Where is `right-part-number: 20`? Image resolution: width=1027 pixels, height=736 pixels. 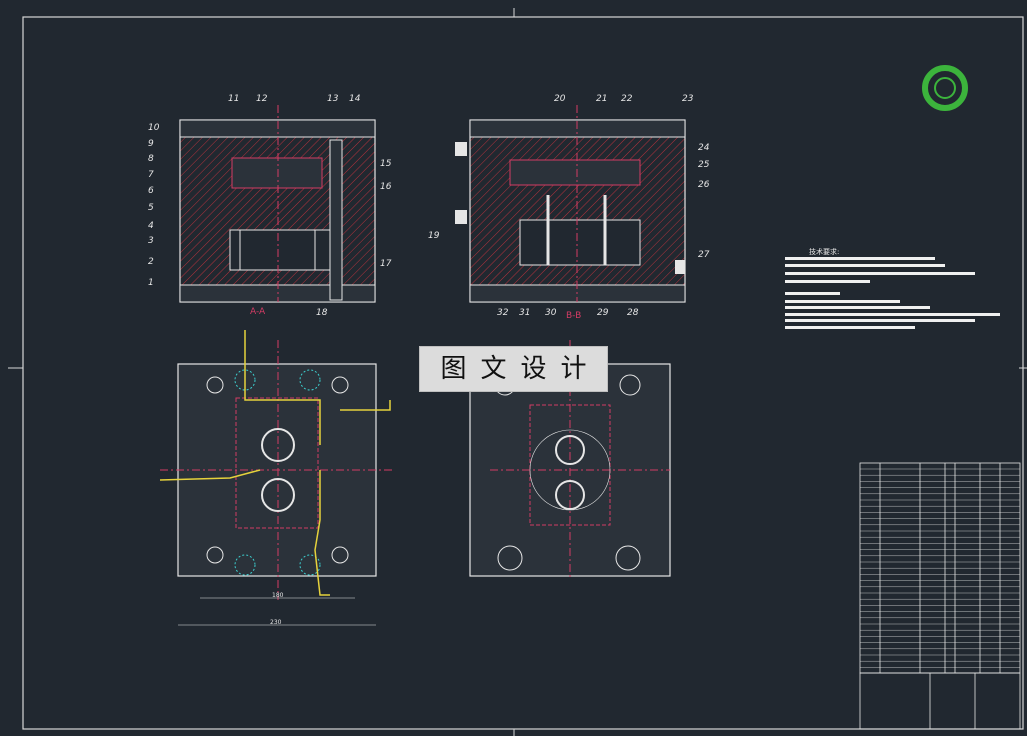
right-part-number: 20 is located at coordinates (560, 99).